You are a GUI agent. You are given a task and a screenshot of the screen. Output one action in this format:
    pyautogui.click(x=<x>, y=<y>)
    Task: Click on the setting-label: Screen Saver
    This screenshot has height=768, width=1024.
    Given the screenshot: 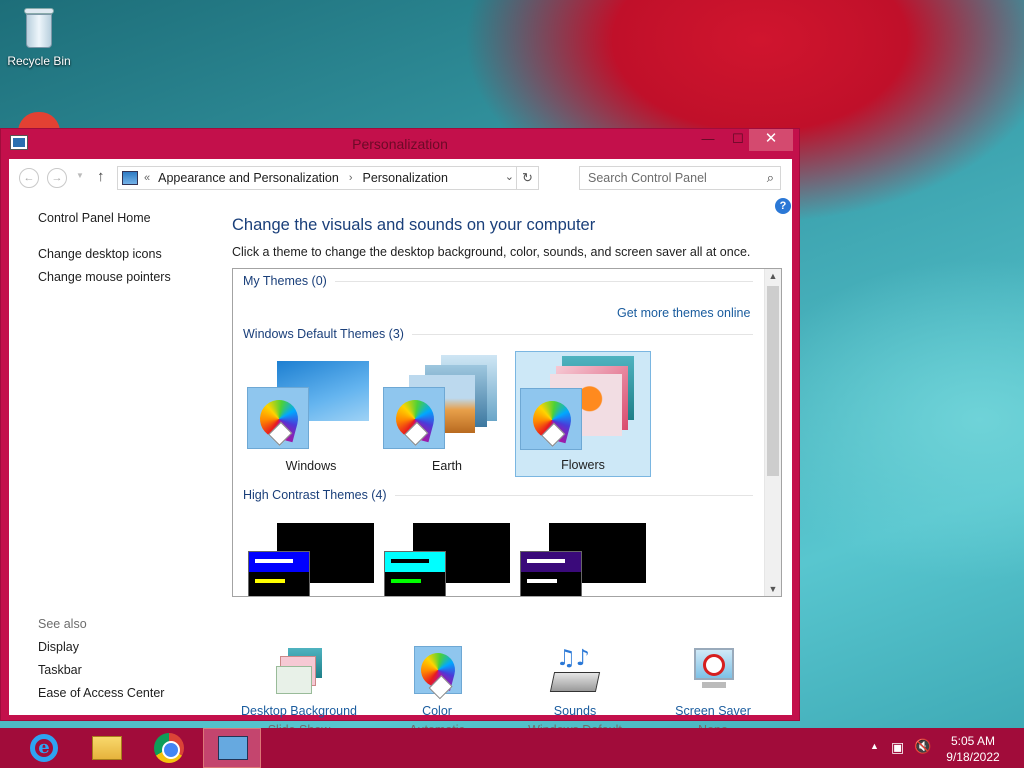 What is the action you would take?
    pyautogui.click(x=713, y=711)
    